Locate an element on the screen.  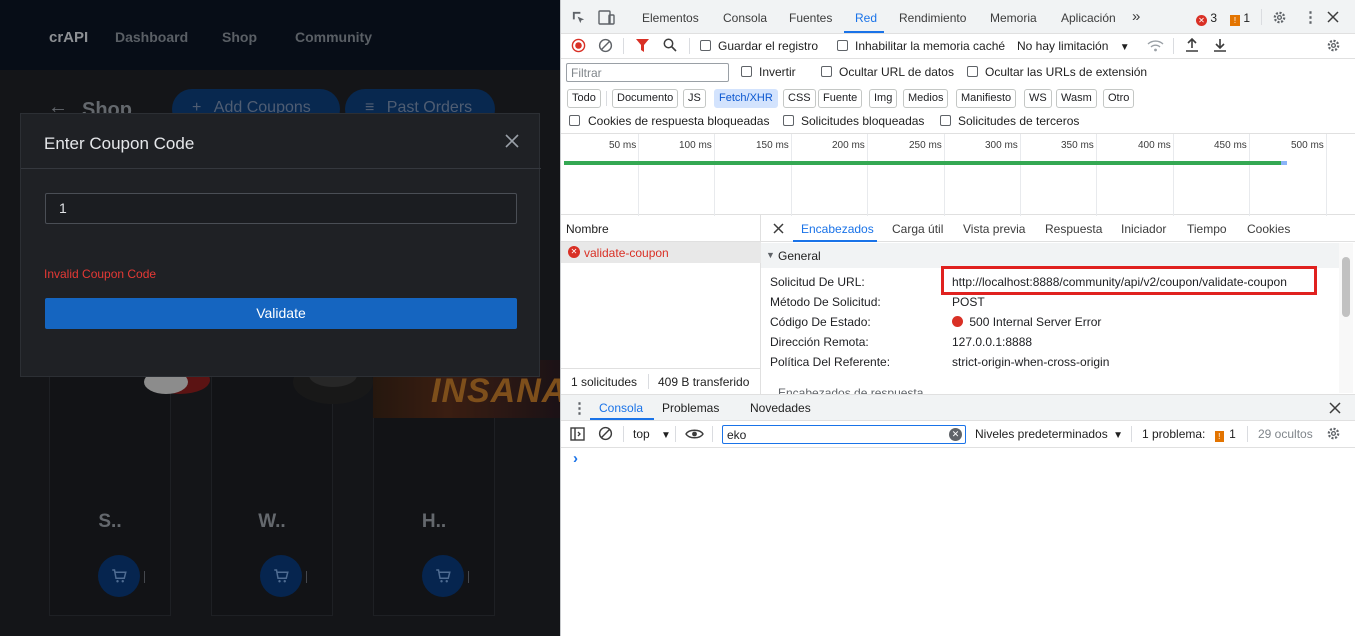
tab-consola: Consola is located at coordinates (745, 18).